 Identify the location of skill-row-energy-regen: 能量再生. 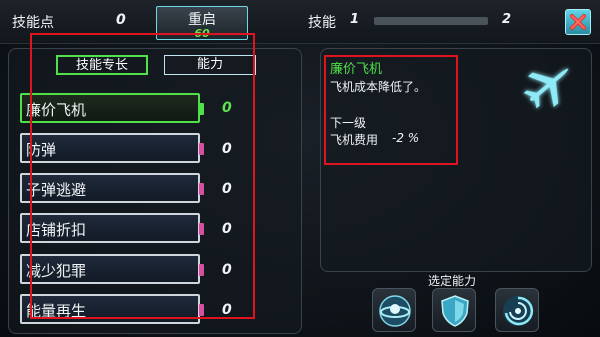
(112, 309).